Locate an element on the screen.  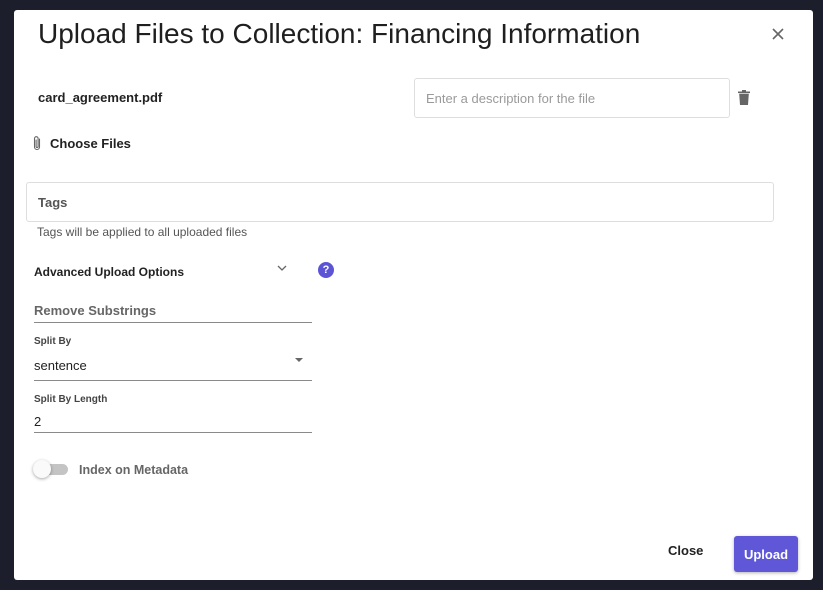
help-icon: ? is located at coordinates (326, 270).